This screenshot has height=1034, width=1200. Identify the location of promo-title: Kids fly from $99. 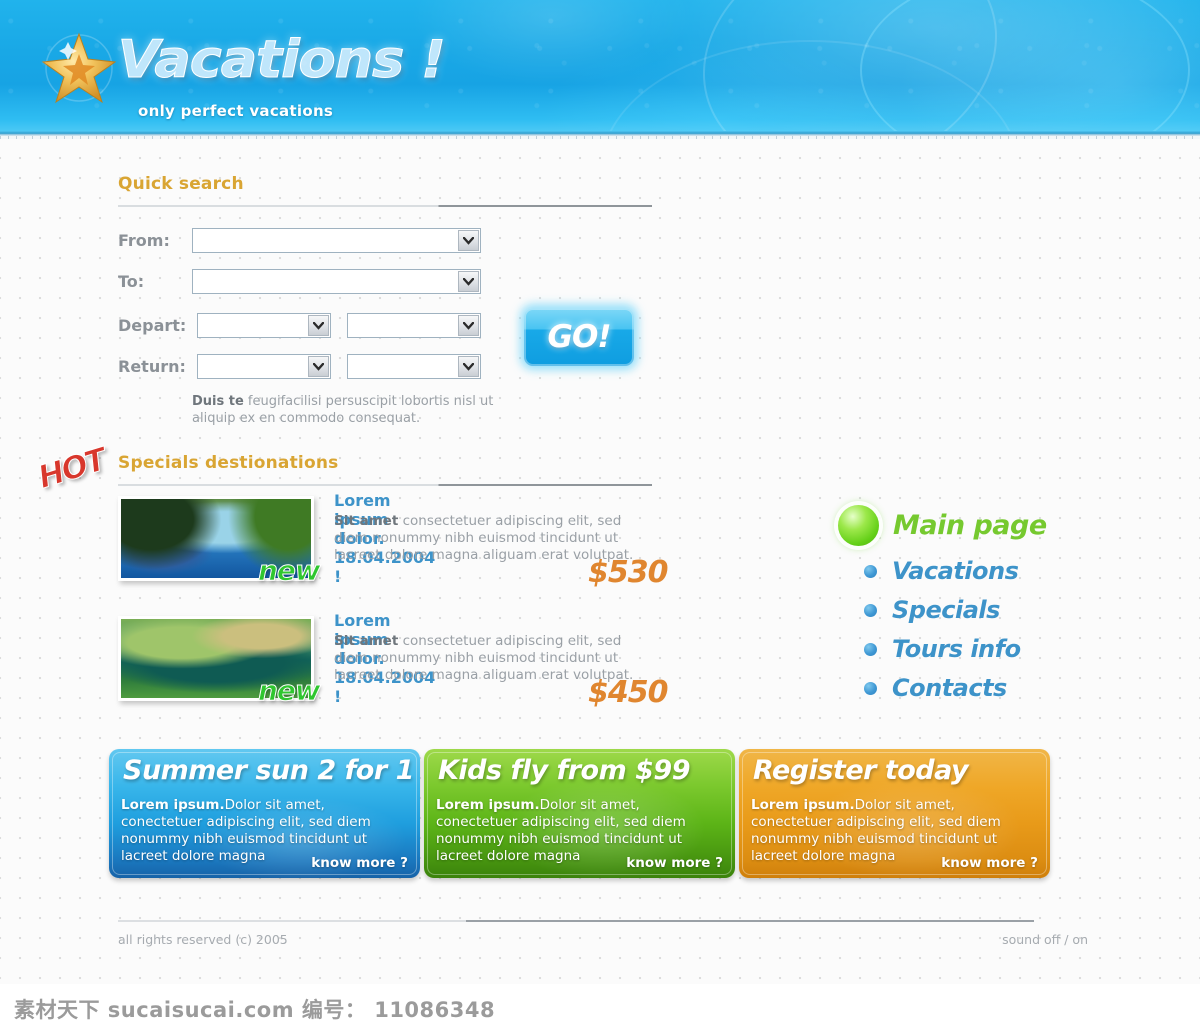
(564, 770).